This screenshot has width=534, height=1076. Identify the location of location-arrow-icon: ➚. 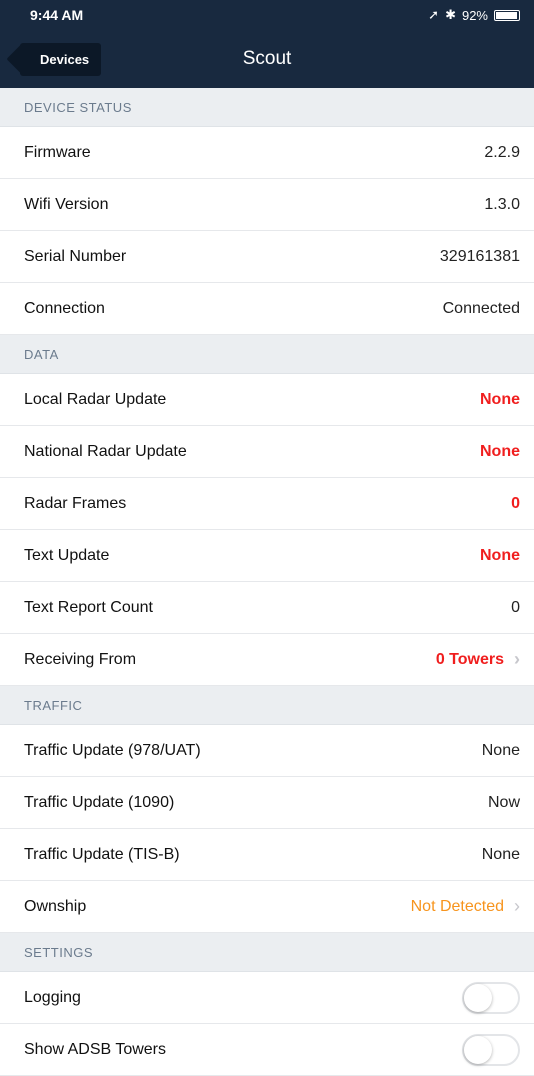
(434, 14).